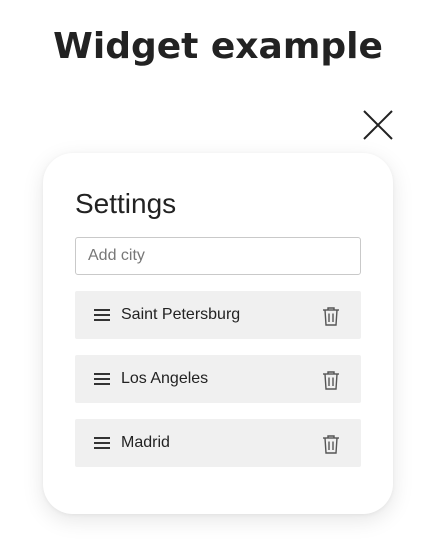 This screenshot has height=559, width=444. I want to click on city-list-item: Madrid, so click(218, 443).